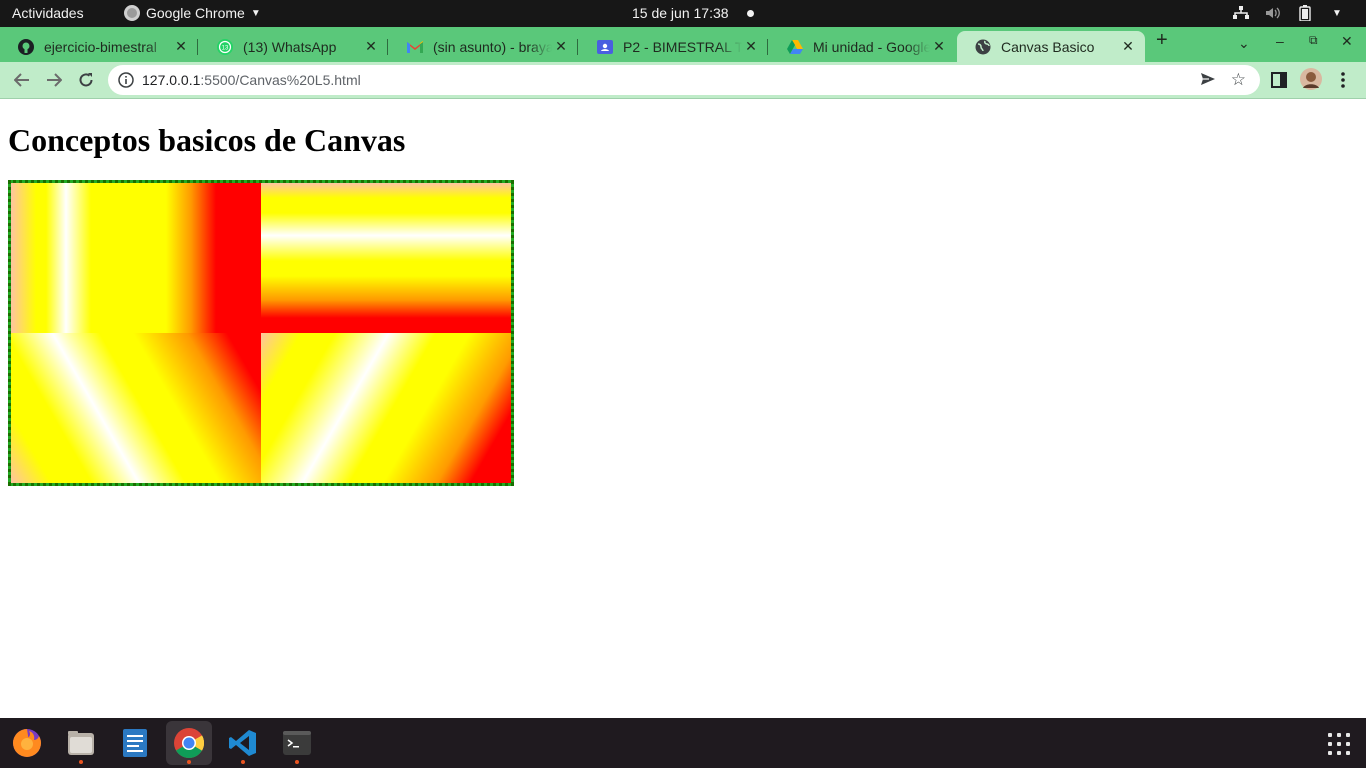 The image size is (1366, 768). I want to click on app-menu: Google Chrome ▼, so click(192, 13).